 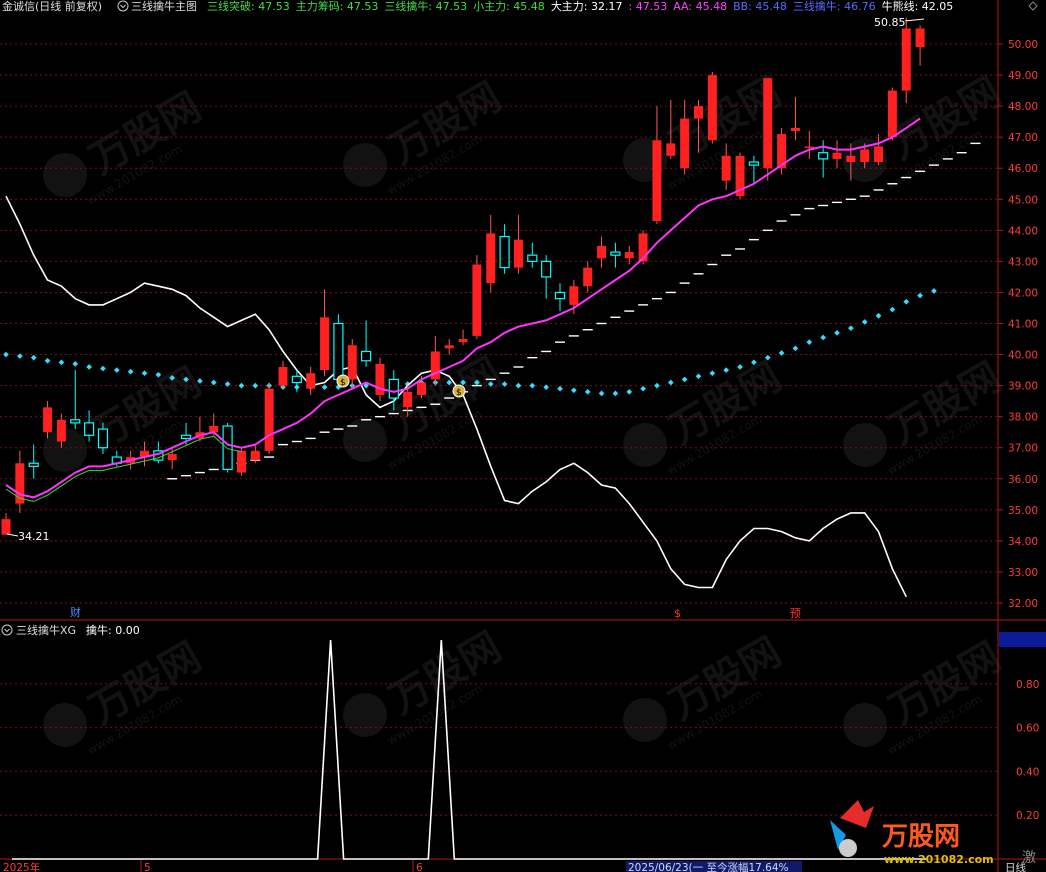 I want to click on sub-indicator-value: 擒牛: 0.00, so click(x=113, y=630).